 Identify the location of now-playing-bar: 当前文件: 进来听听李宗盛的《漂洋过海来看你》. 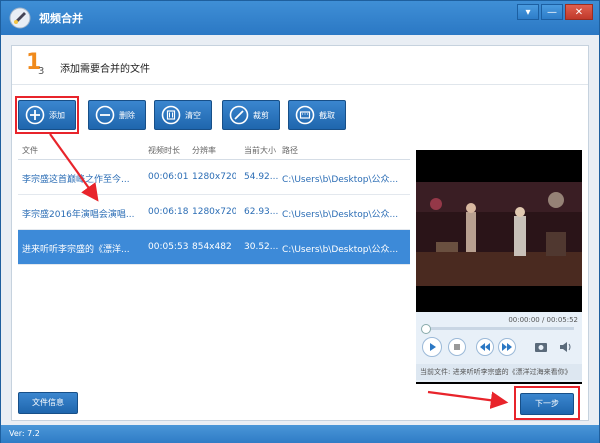
(499, 372).